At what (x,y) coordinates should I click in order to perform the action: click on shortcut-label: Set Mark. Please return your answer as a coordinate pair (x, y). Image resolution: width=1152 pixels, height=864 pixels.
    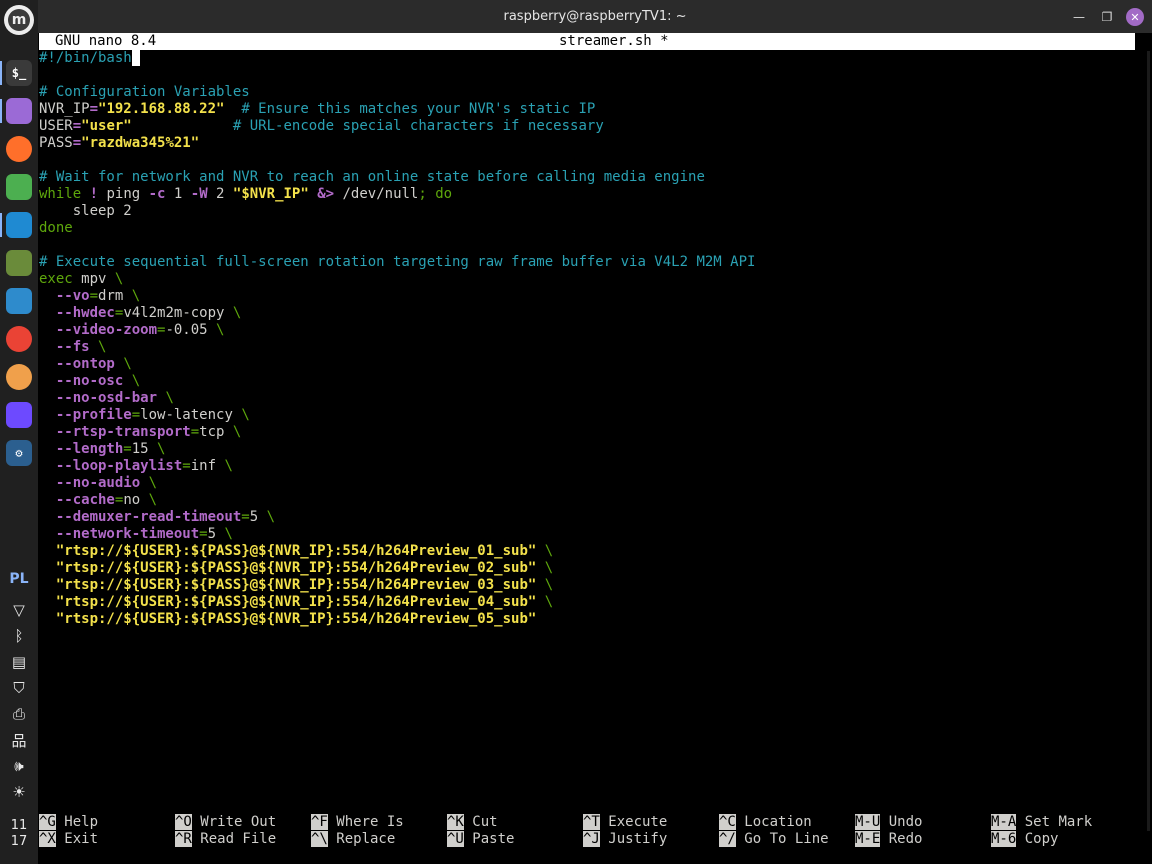
    Looking at the image, I should click on (1054, 822).